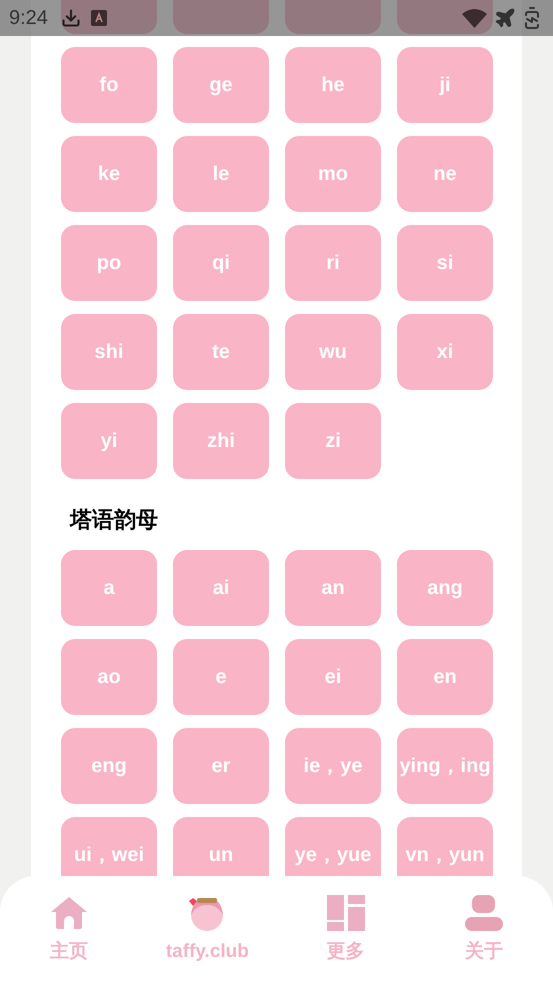  What do you see at coordinates (109, 352) in the screenshot?
I see `syllable-button: shi` at bounding box center [109, 352].